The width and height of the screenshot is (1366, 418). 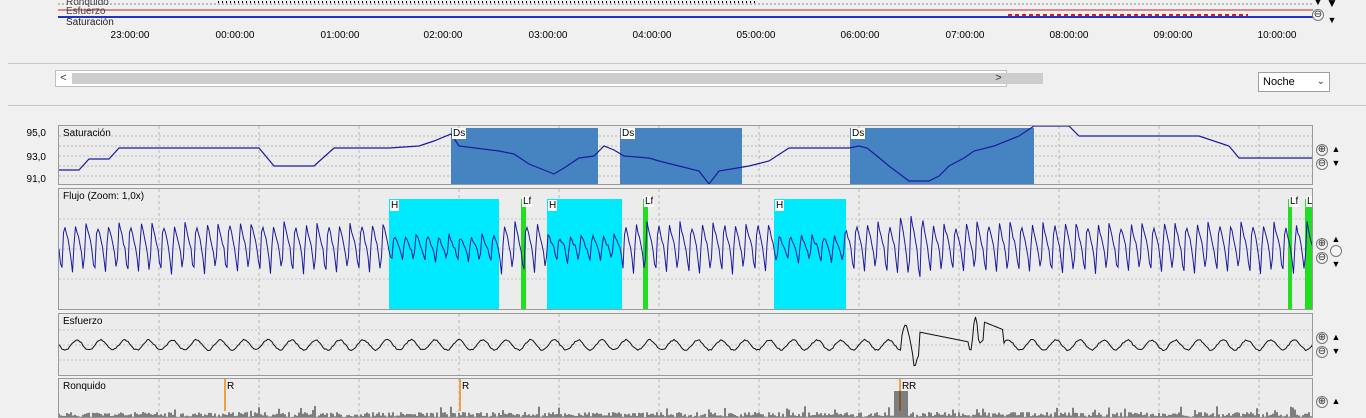 What do you see at coordinates (340, 35) in the screenshot?
I see `time-label: 01:00:00` at bounding box center [340, 35].